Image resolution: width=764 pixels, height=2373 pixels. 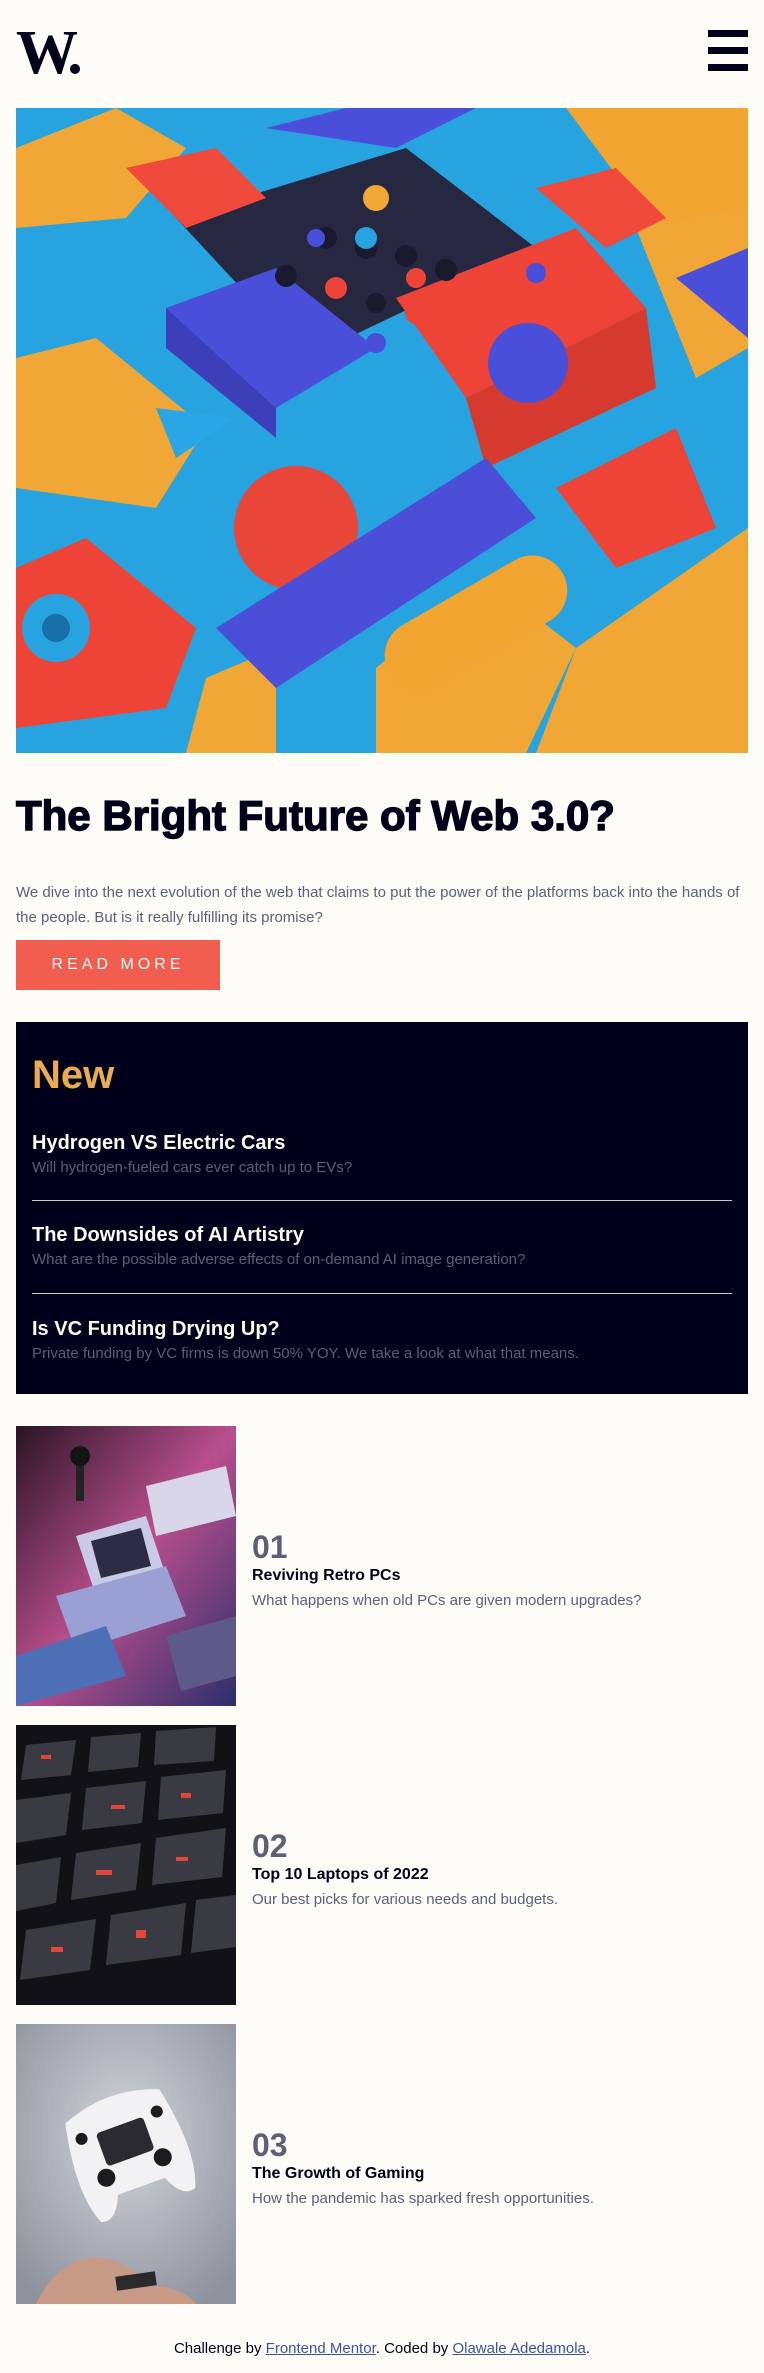 I want to click on hamburger-icon, so click(x=728, y=52).